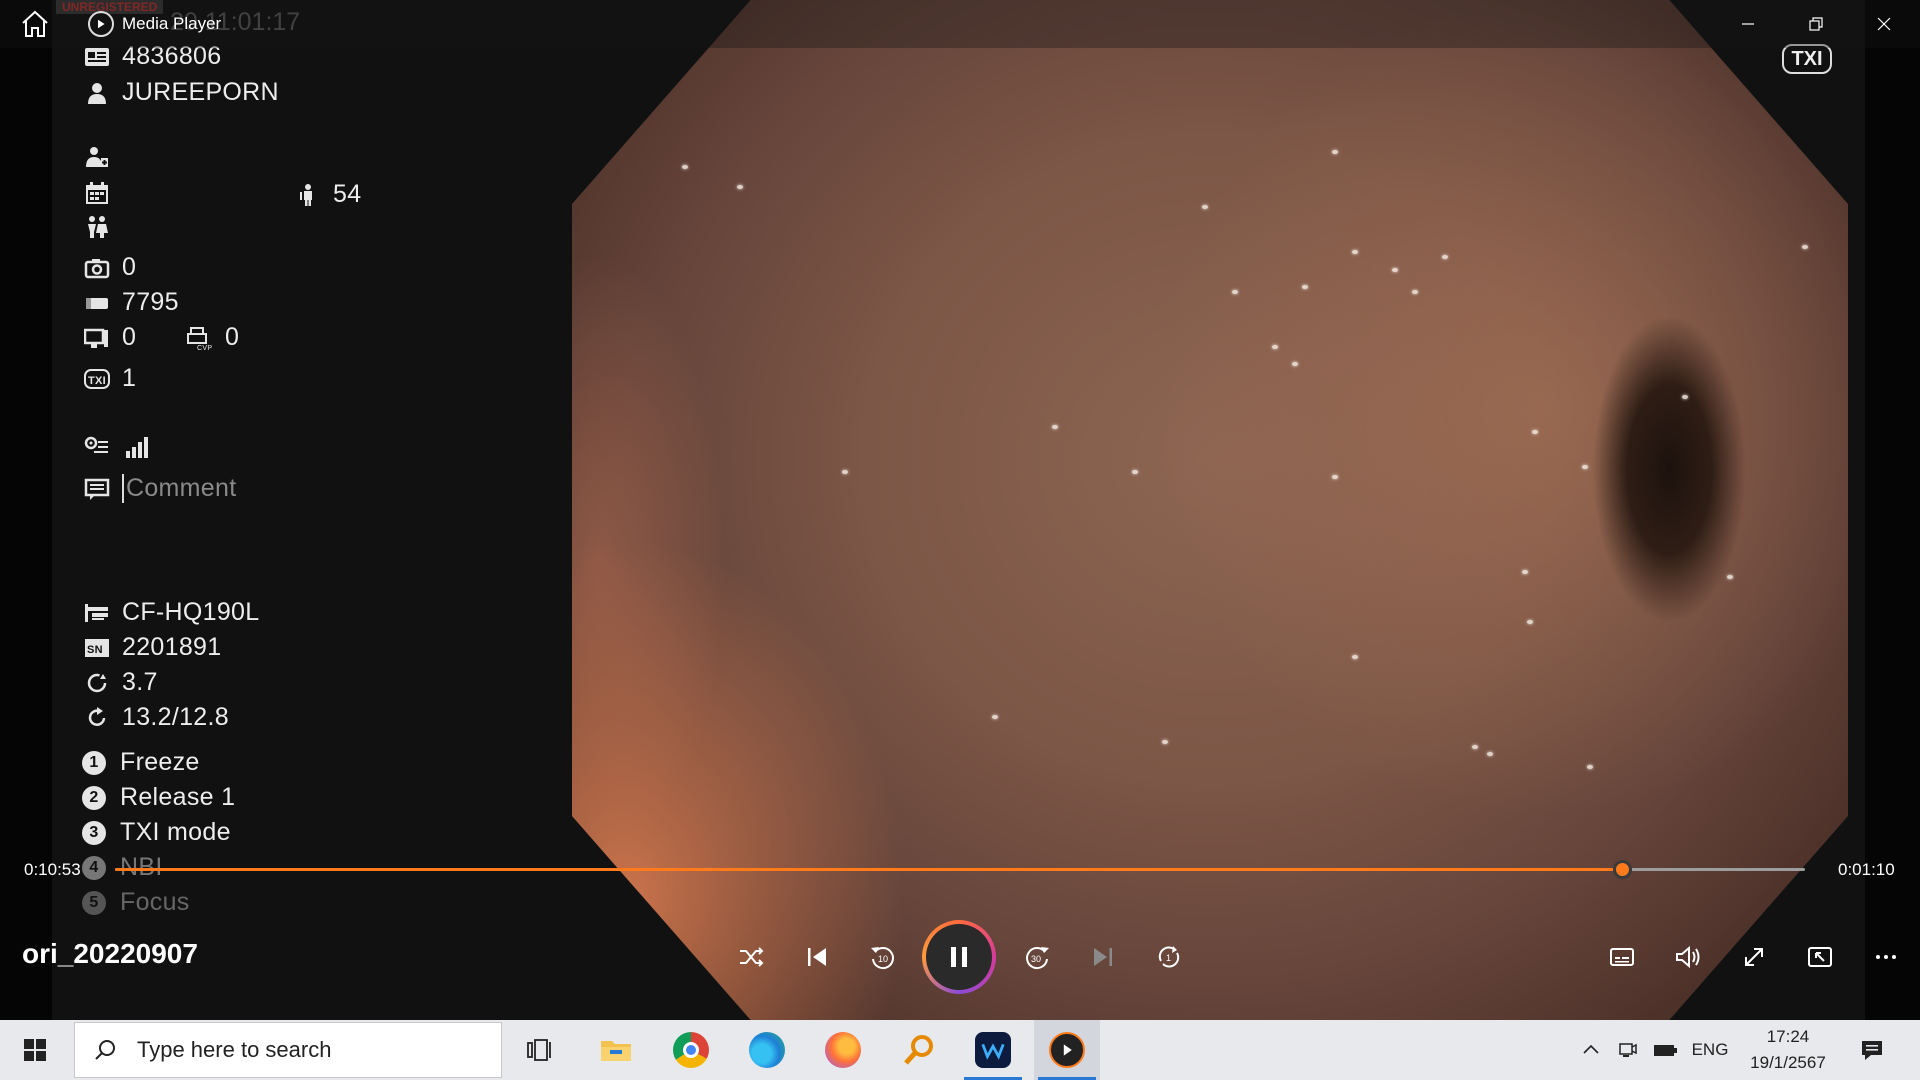 Image resolution: width=1920 pixels, height=1080 pixels. Describe the element at coordinates (1710, 1050) in the screenshot. I see `language-indicator: ENG` at that location.